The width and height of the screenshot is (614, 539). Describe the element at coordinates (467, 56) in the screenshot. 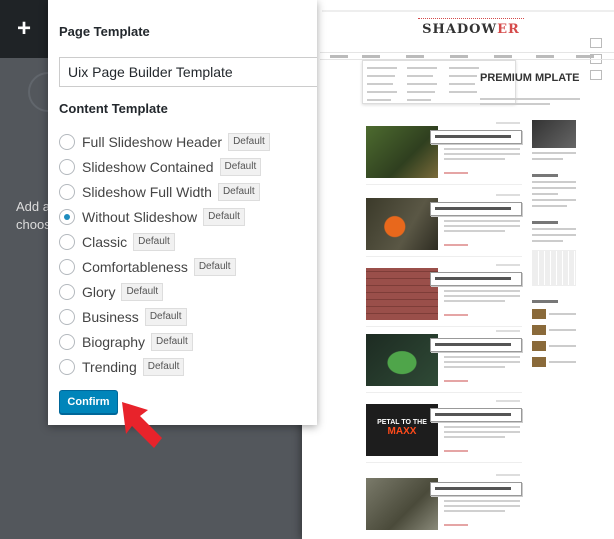

I see `preview-nav` at that location.